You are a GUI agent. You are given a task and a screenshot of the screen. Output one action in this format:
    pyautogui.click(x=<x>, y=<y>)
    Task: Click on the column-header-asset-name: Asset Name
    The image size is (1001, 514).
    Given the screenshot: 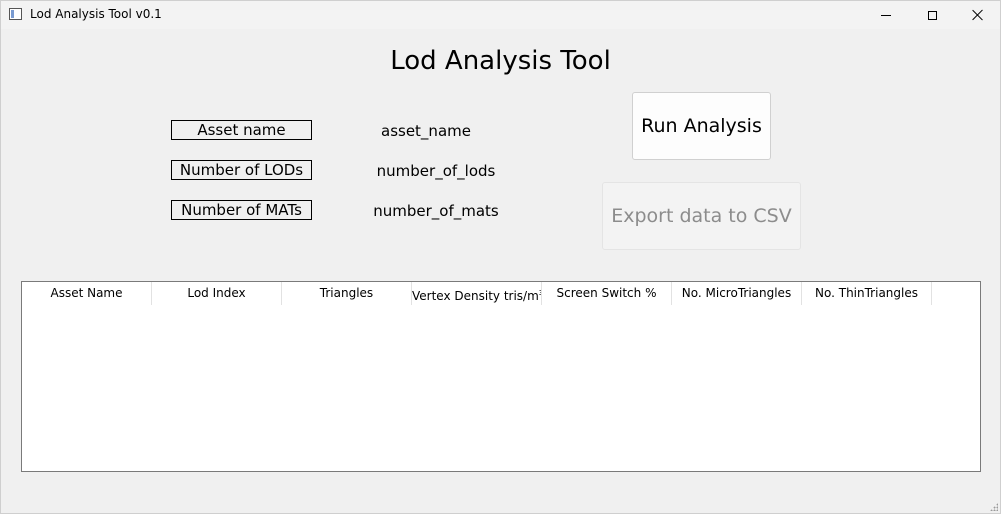 What is the action you would take?
    pyautogui.click(x=87, y=293)
    